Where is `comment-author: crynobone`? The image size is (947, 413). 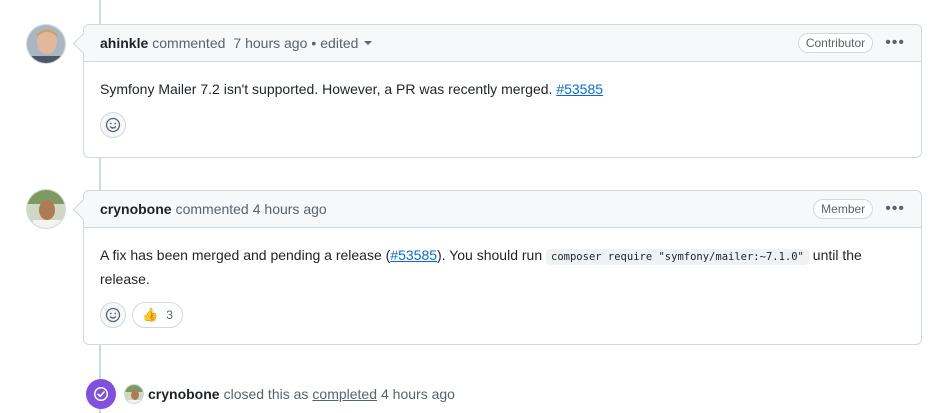
comment-author: crynobone is located at coordinates (136, 209).